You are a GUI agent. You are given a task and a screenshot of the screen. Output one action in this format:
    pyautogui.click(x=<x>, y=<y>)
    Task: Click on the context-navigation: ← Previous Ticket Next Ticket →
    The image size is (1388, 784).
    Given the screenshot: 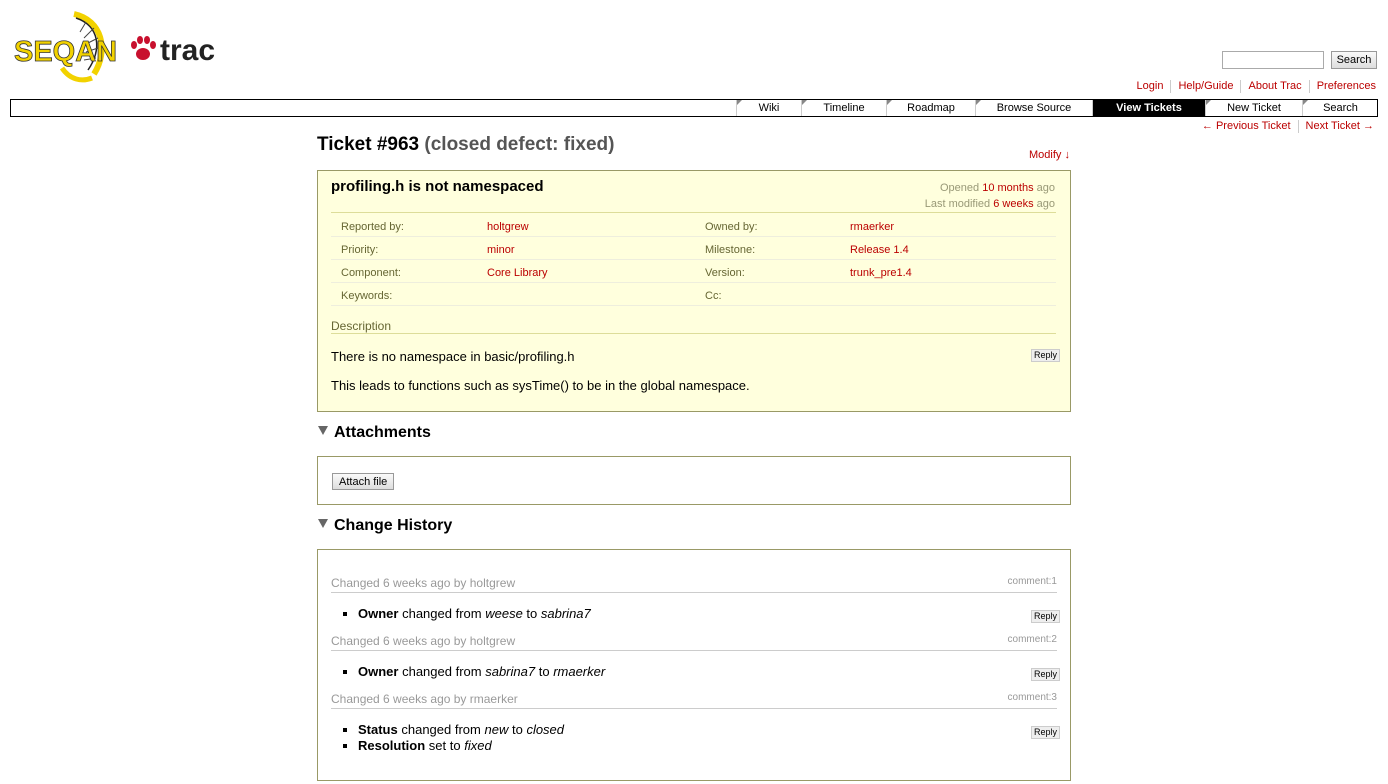 What is the action you would take?
    pyautogui.click(x=1284, y=126)
    